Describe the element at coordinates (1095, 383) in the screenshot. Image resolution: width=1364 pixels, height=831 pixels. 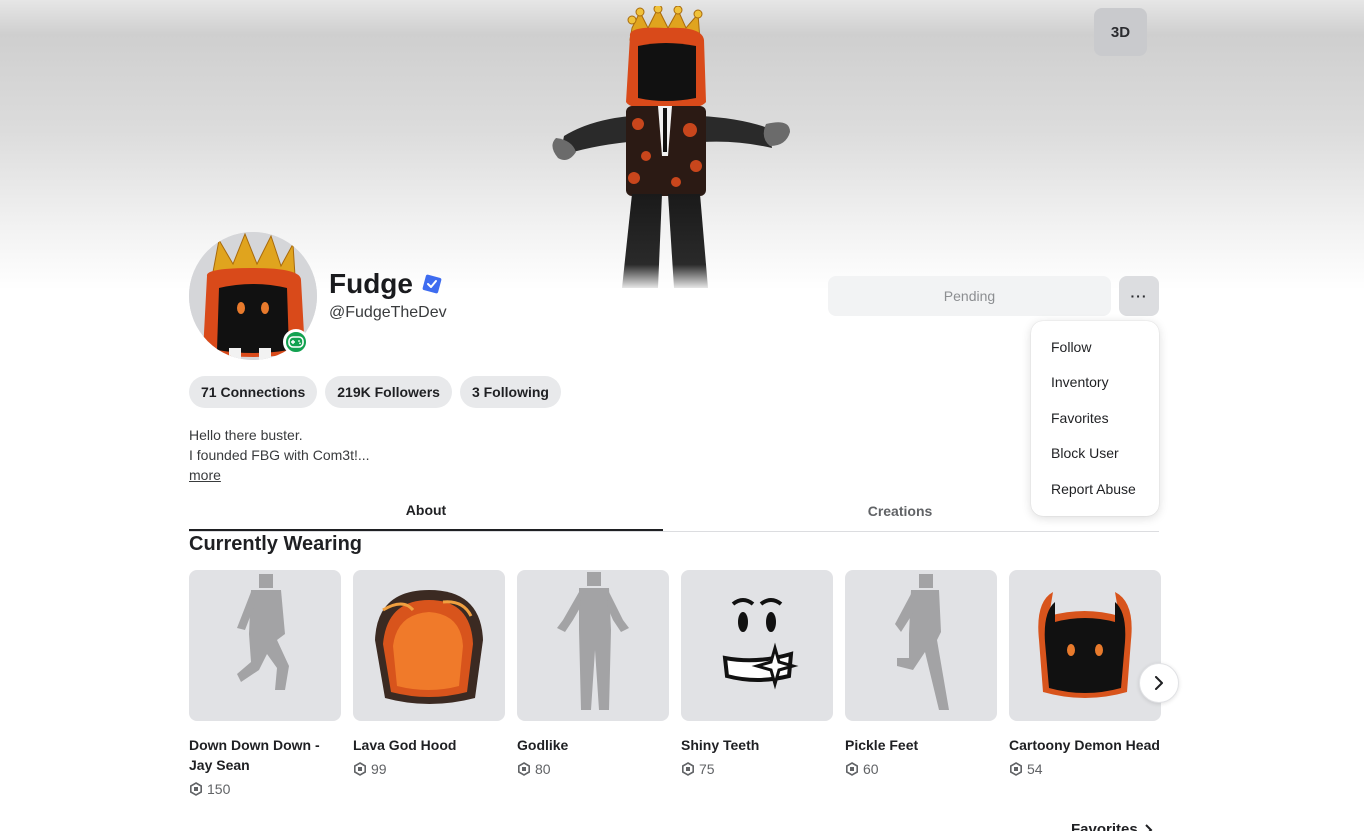
I see `menu-item-inventory: Inventory` at that location.